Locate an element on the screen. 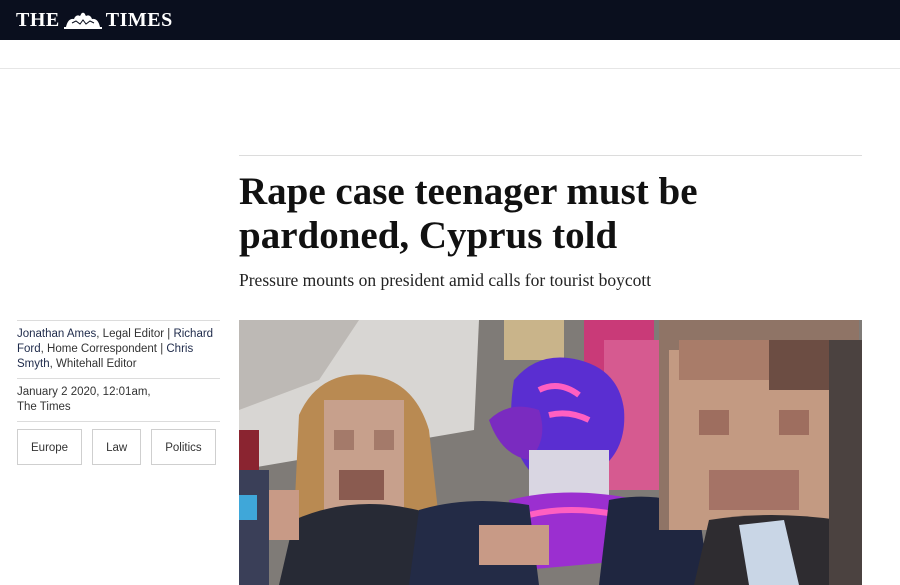  dateline: January 2 2020, 12:01am, The Times is located at coordinates (118, 400).